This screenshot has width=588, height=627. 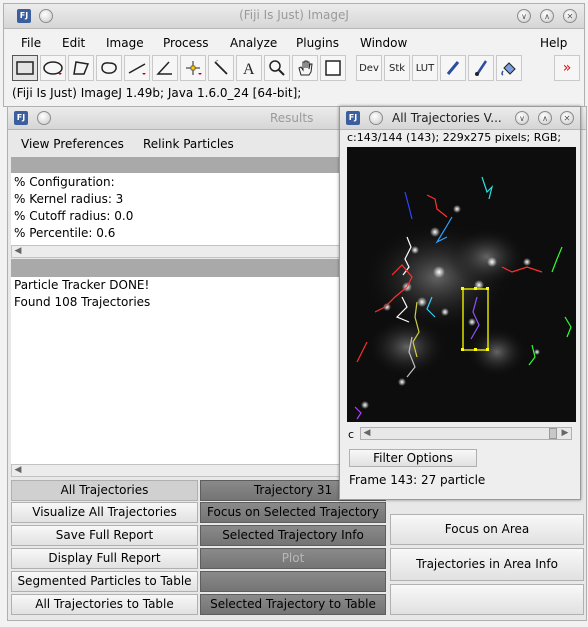 I want to click on empty-trajectory-button, so click(x=293, y=581).